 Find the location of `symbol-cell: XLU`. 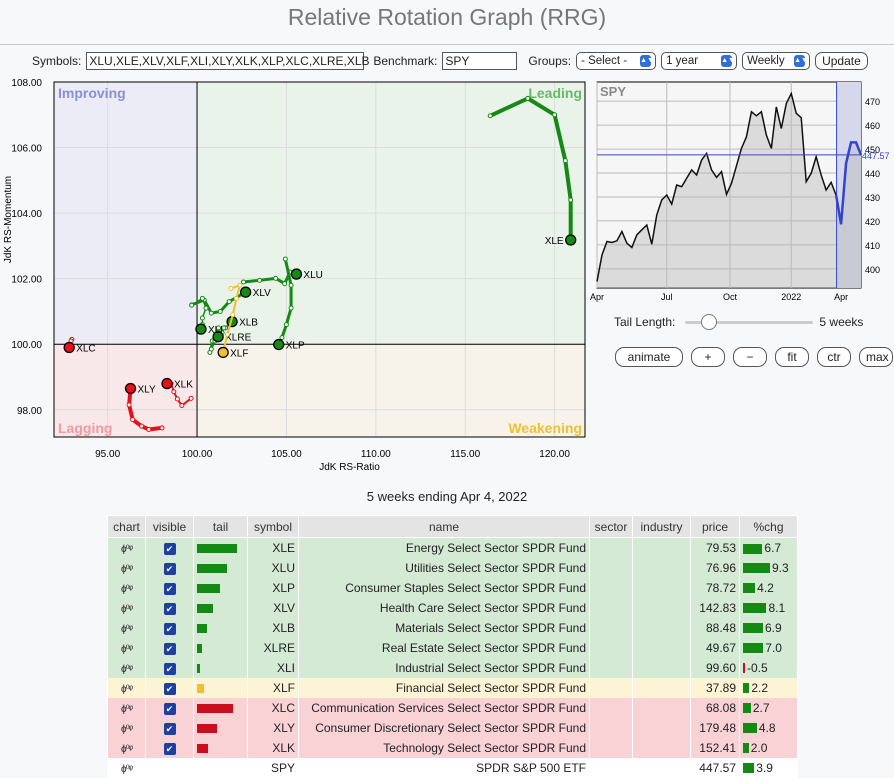

symbol-cell: XLU is located at coordinates (273, 567).